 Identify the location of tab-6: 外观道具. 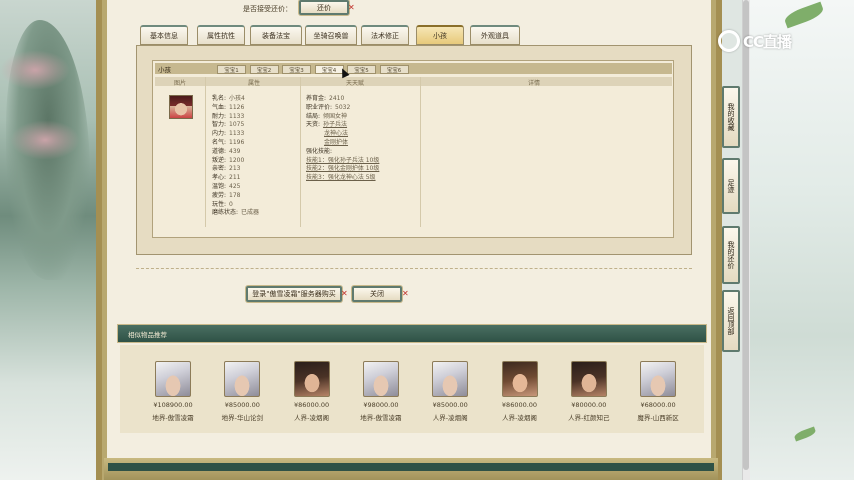
(495, 35).